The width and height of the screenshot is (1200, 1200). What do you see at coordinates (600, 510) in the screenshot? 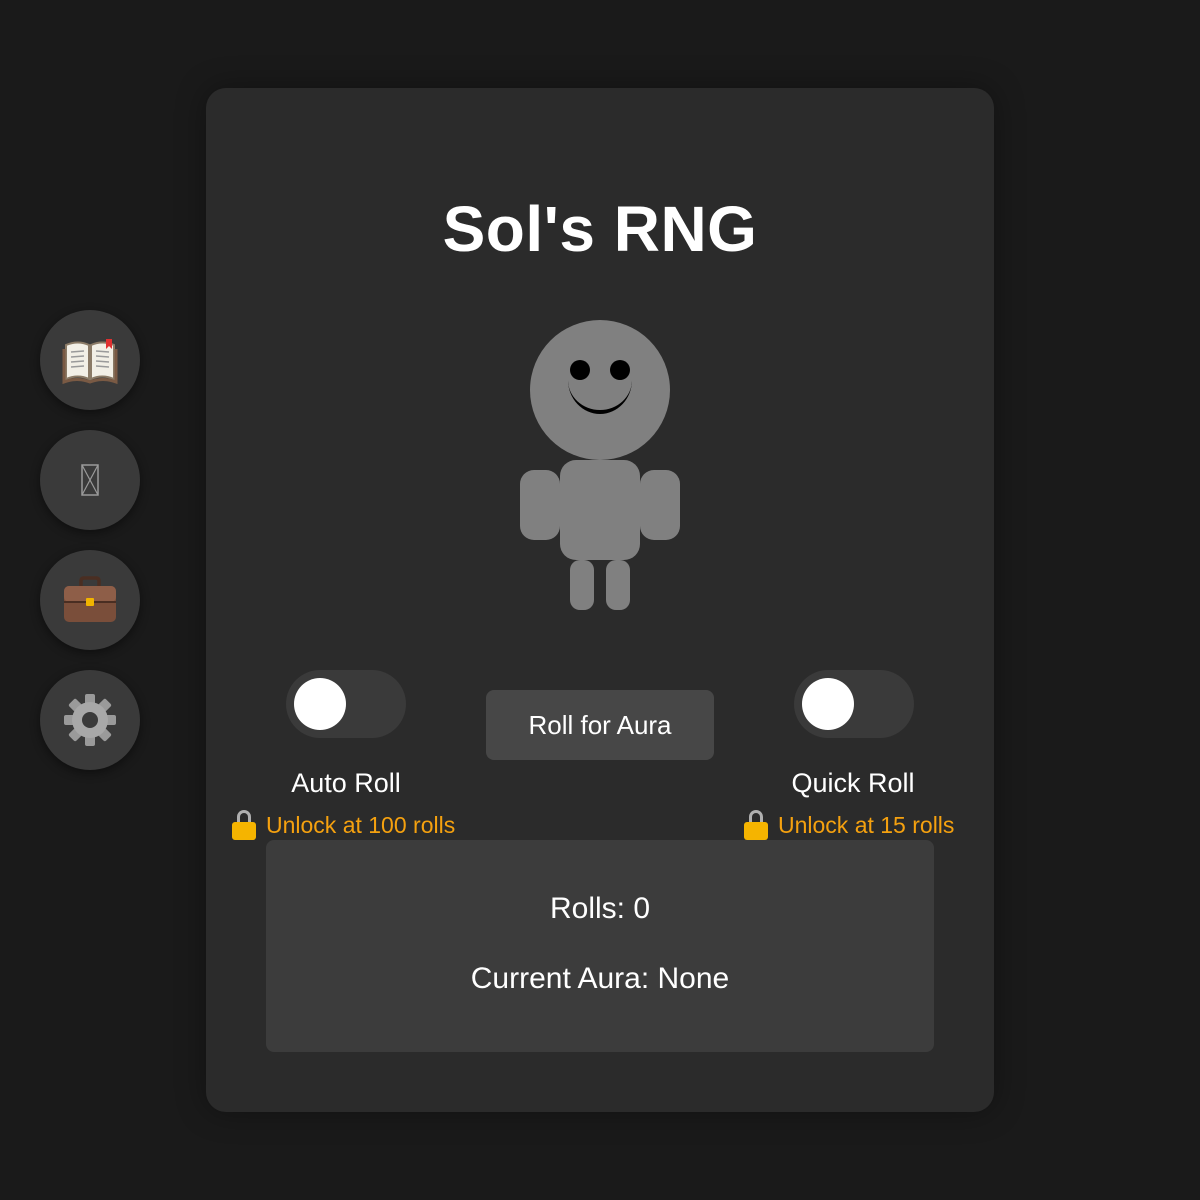
I see `avatar-body` at bounding box center [600, 510].